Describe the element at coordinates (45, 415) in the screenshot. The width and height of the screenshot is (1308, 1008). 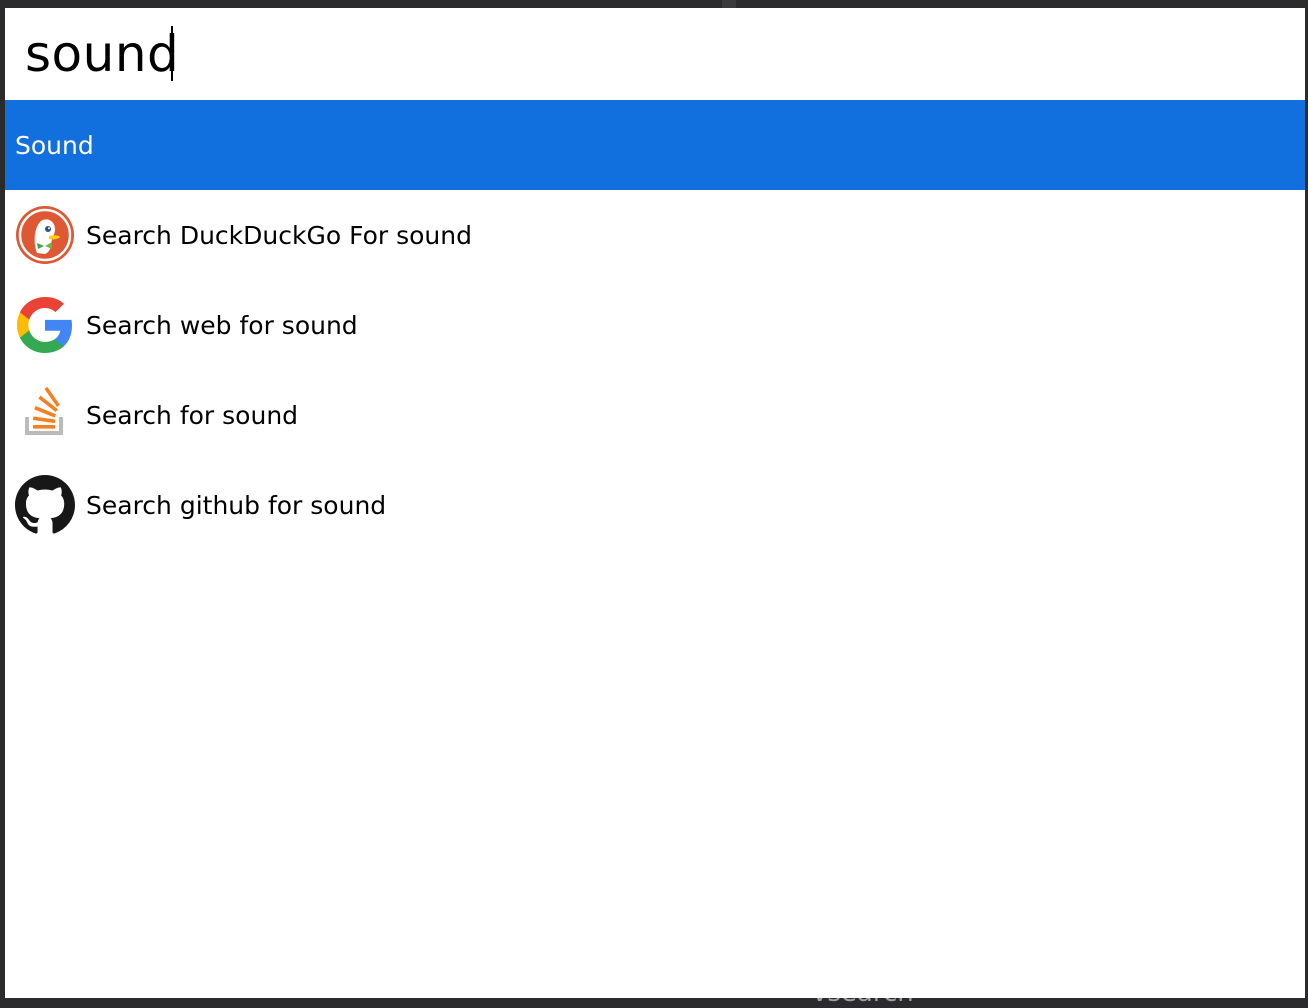
I see `stackoverflow-icon` at that location.